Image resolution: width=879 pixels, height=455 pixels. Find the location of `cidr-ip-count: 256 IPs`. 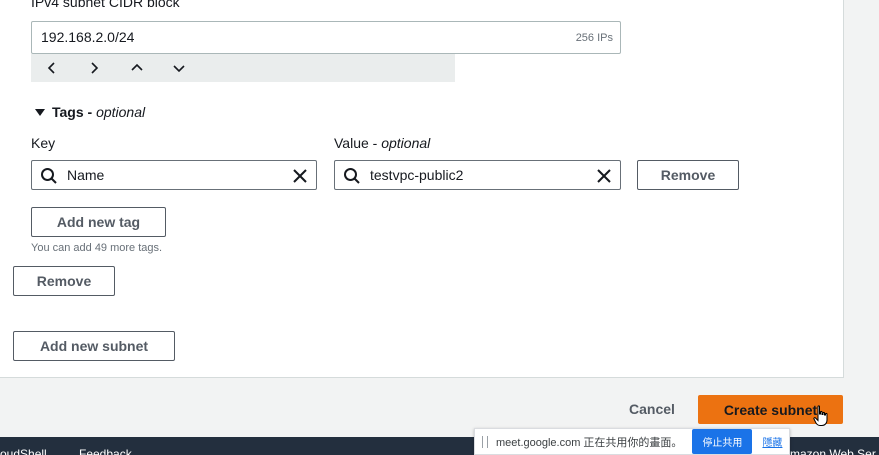

cidr-ip-count: 256 IPs is located at coordinates (594, 38).